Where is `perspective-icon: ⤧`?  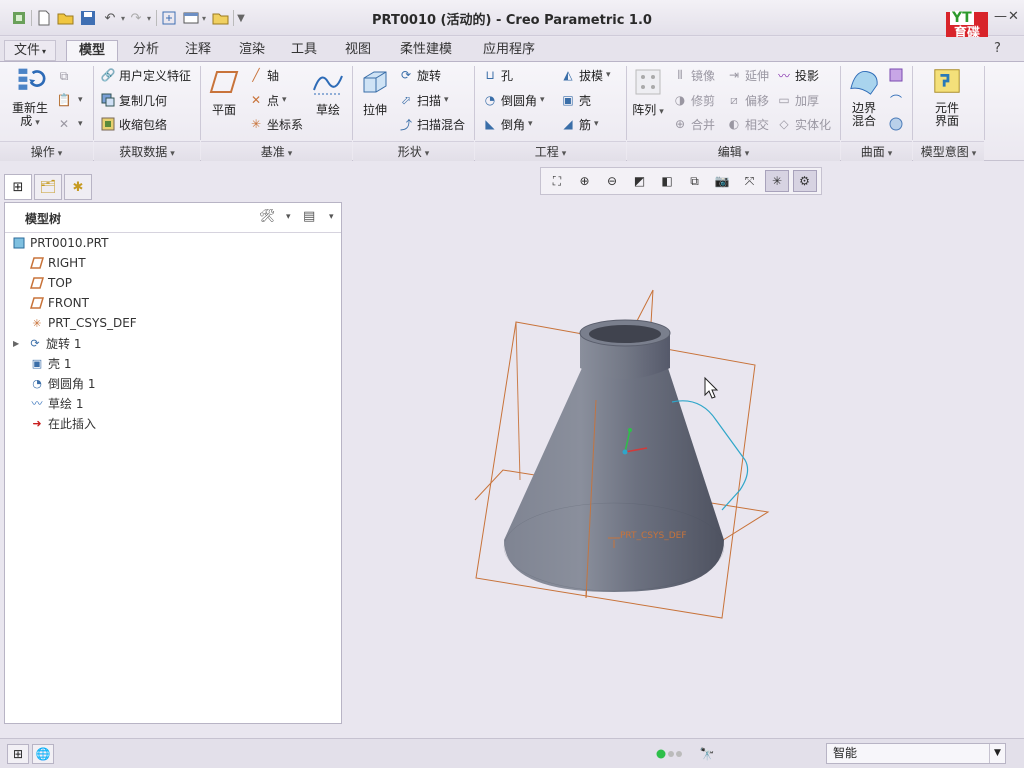
perspective-icon: ⤧ is located at coordinates (750, 181).